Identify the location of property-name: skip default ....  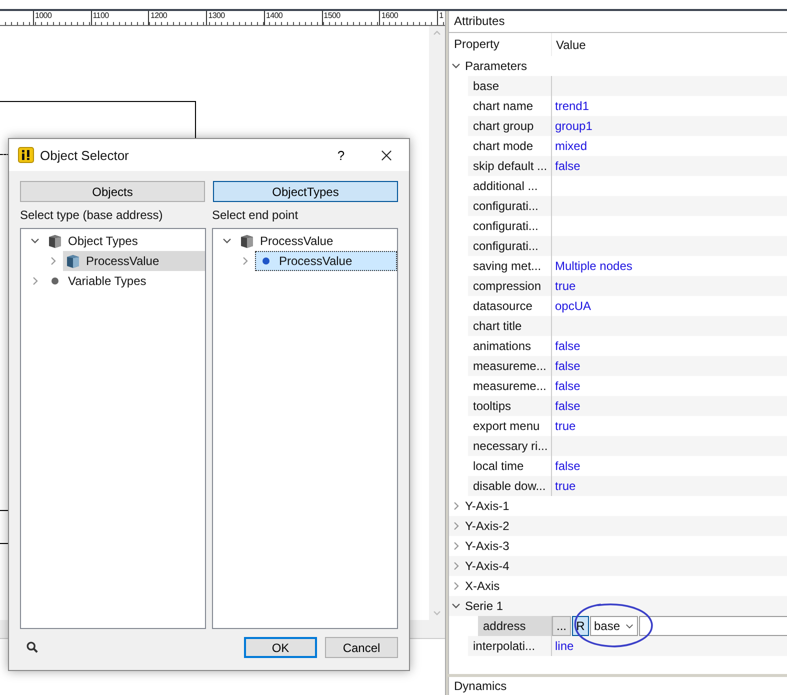
(510, 166).